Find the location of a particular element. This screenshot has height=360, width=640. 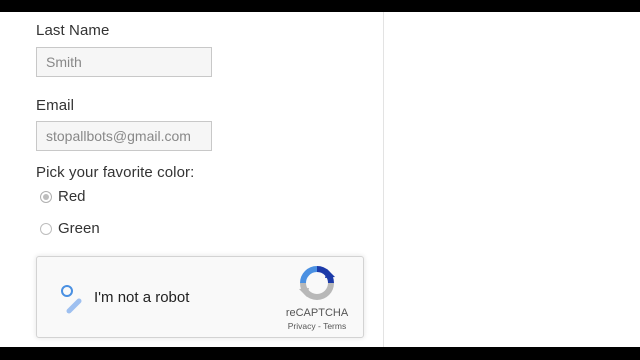

loading-spinner-icon is located at coordinates (72, 298).